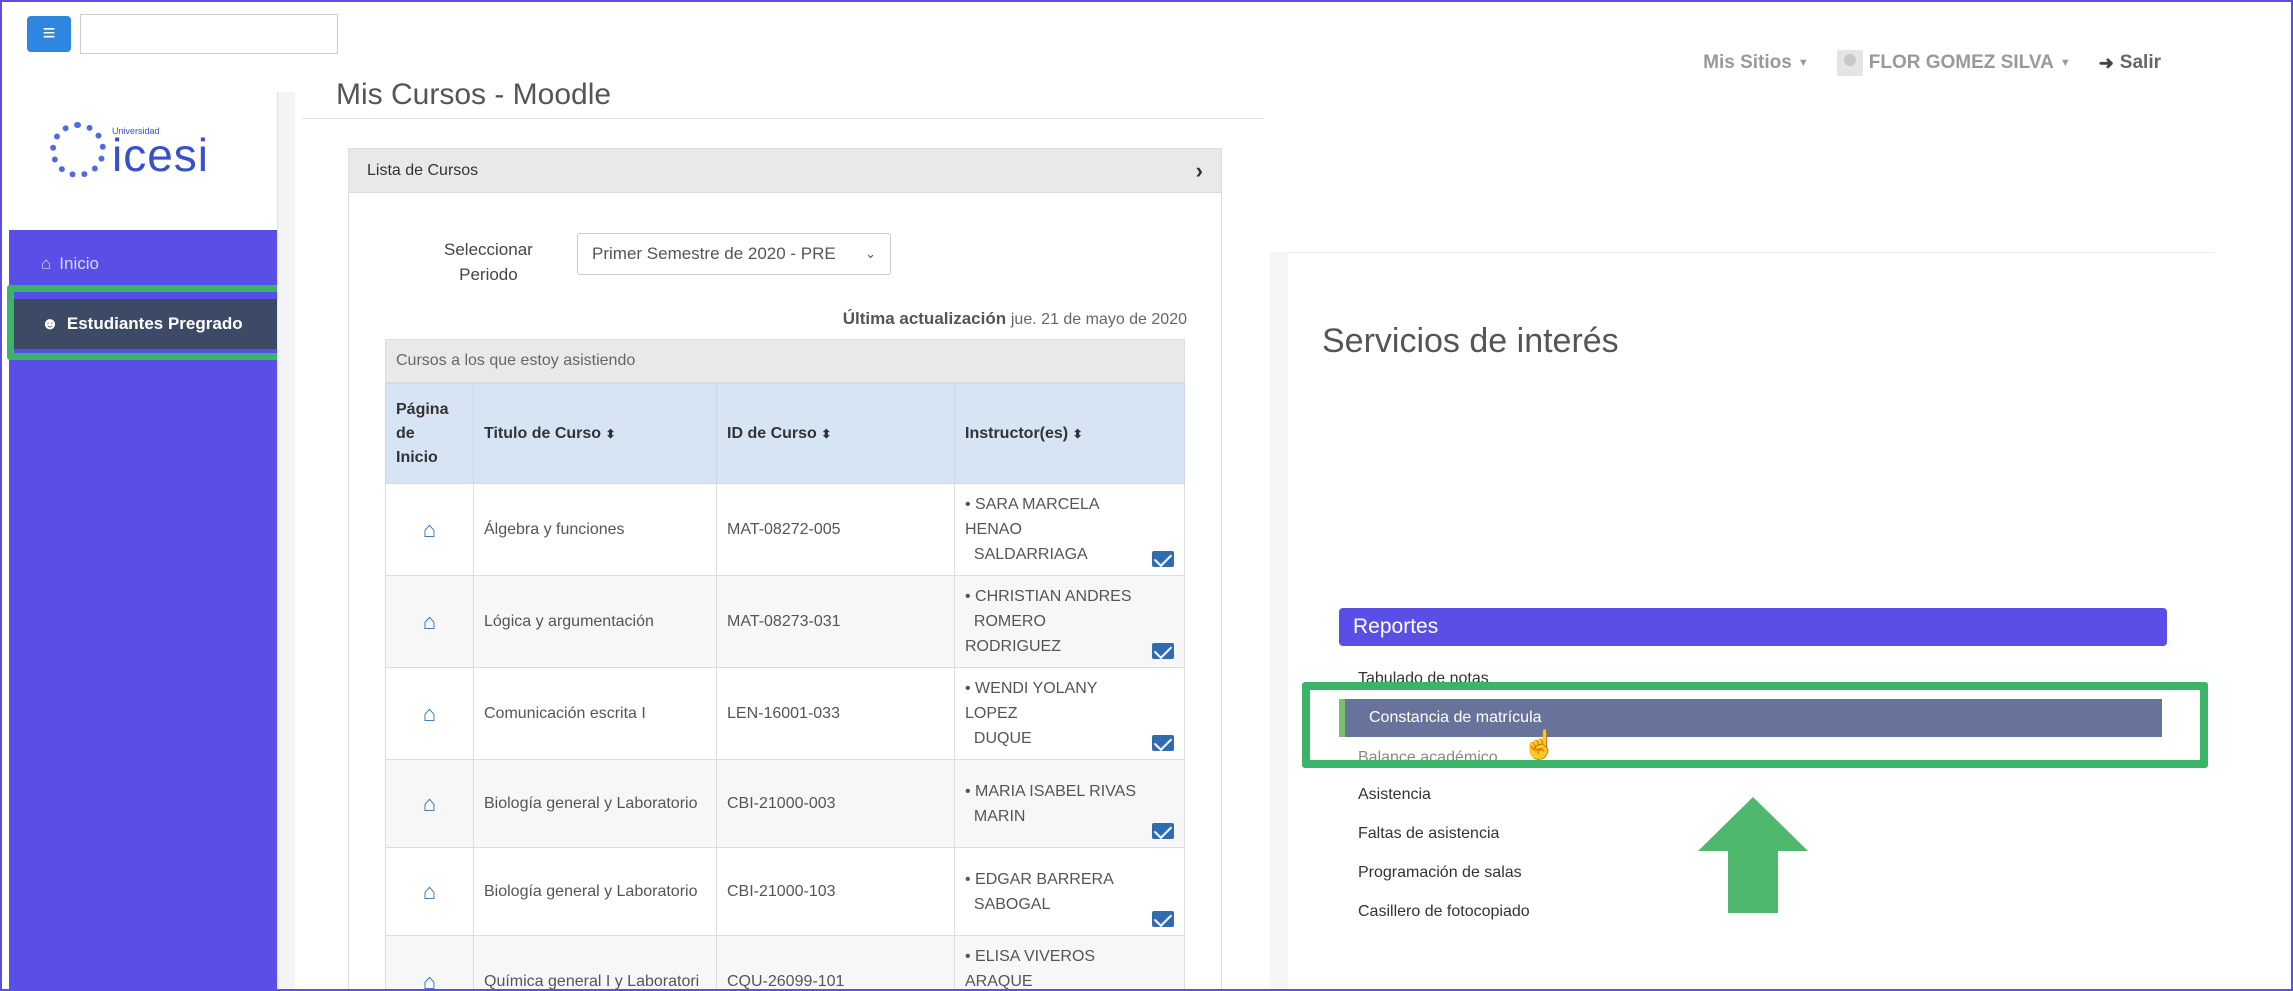 This screenshot has height=991, width=2293. I want to click on last-updated-label: Última actualización, so click(924, 318).